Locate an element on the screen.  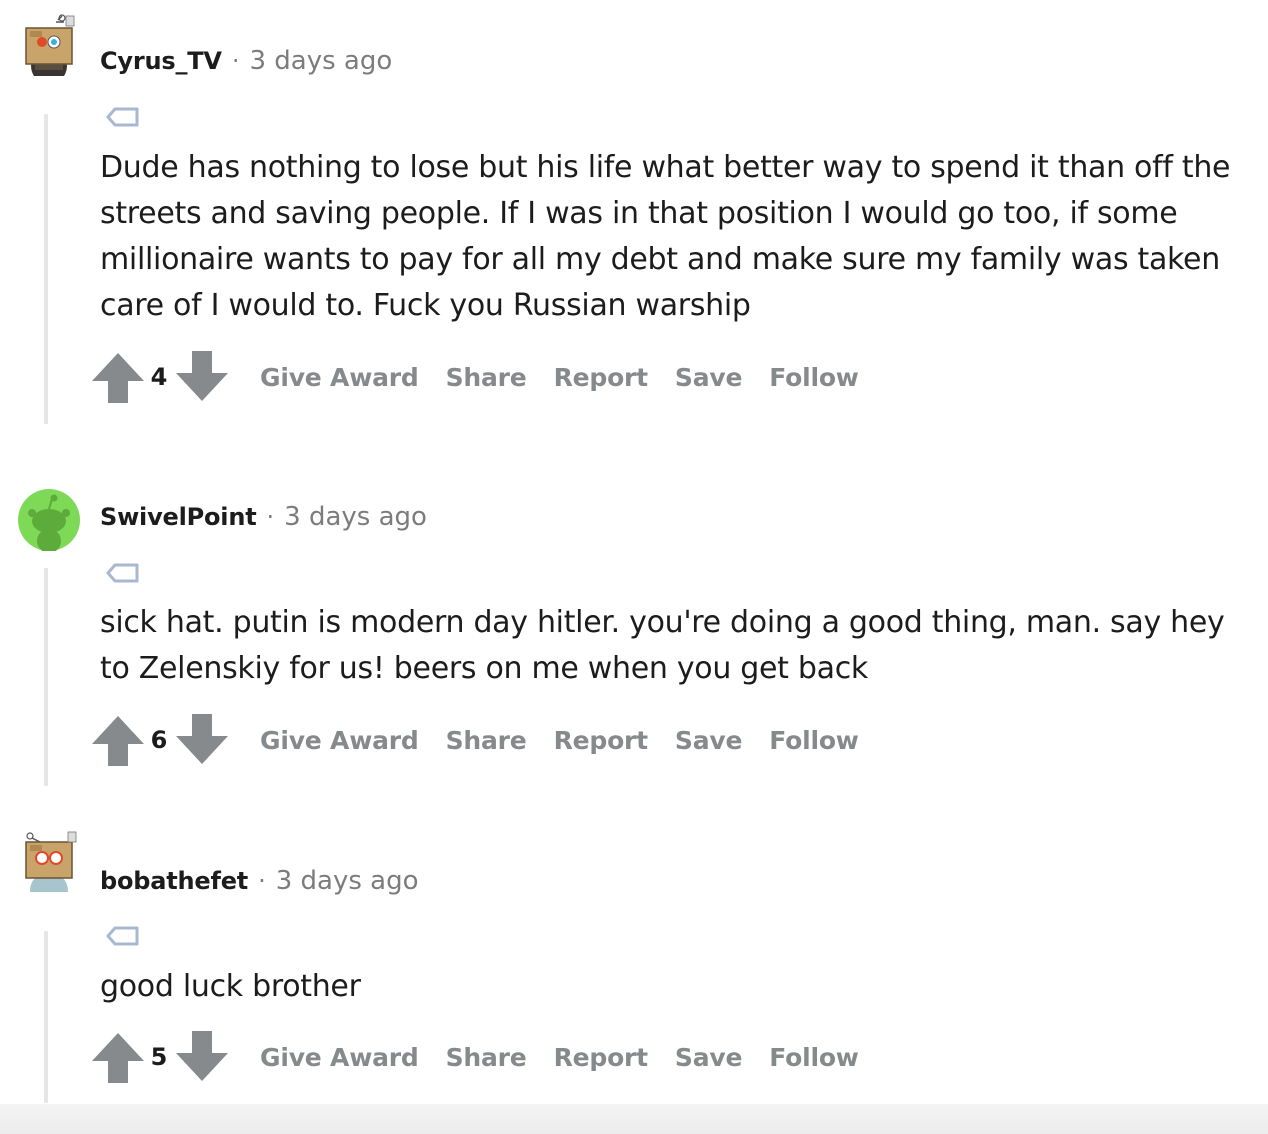
username: SwivelPoint is located at coordinates (178, 517).